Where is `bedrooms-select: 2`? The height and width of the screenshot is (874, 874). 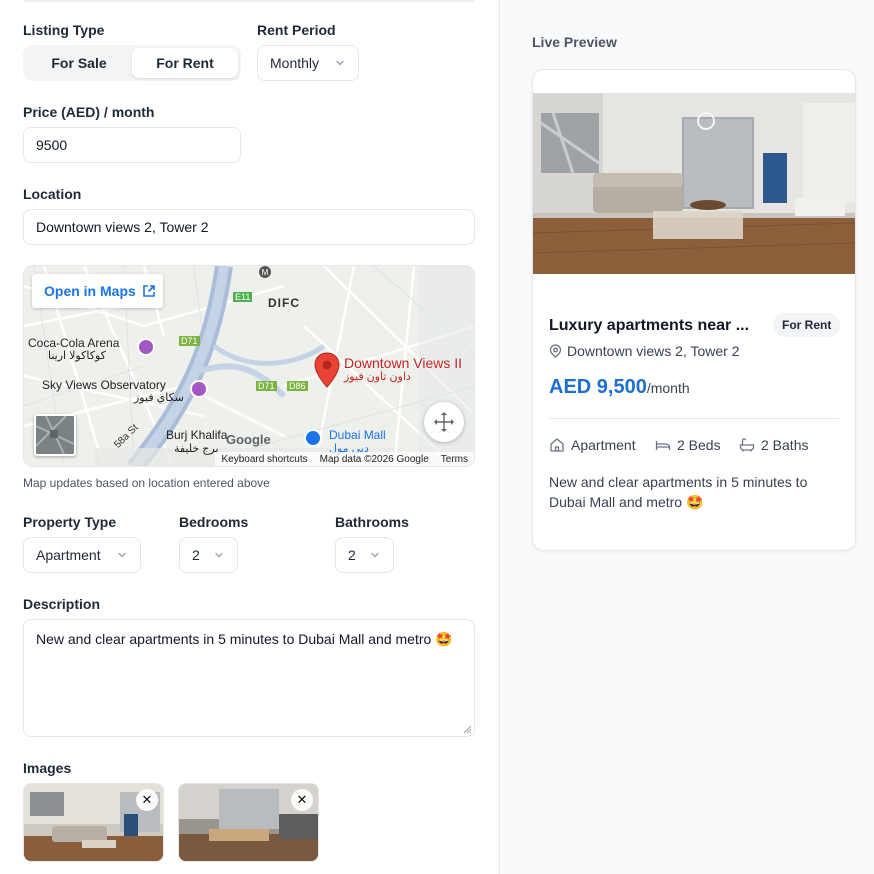 bedrooms-select: 2 is located at coordinates (208, 555).